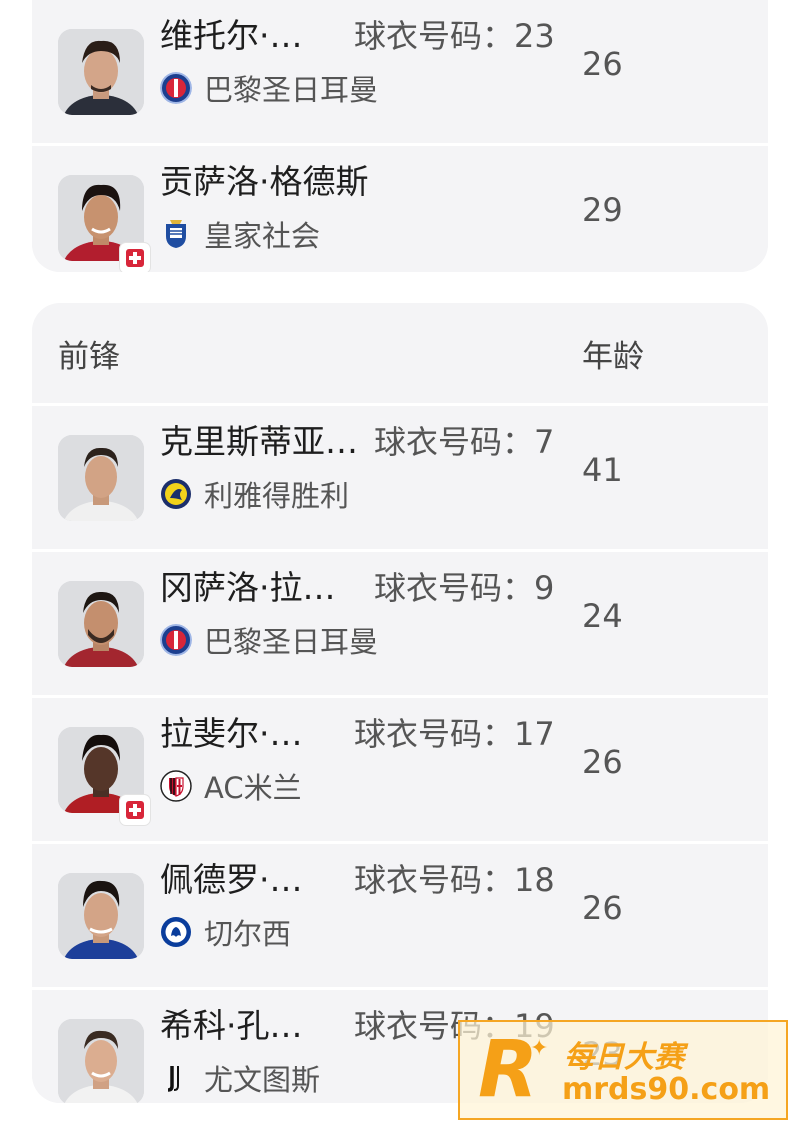  What do you see at coordinates (264, 181) in the screenshot?
I see `player-name: 贡萨洛·格德斯` at bounding box center [264, 181].